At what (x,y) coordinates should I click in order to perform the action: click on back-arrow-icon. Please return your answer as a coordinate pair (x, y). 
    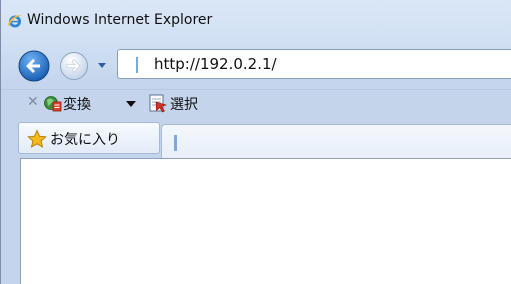
    Looking at the image, I should click on (34, 66).